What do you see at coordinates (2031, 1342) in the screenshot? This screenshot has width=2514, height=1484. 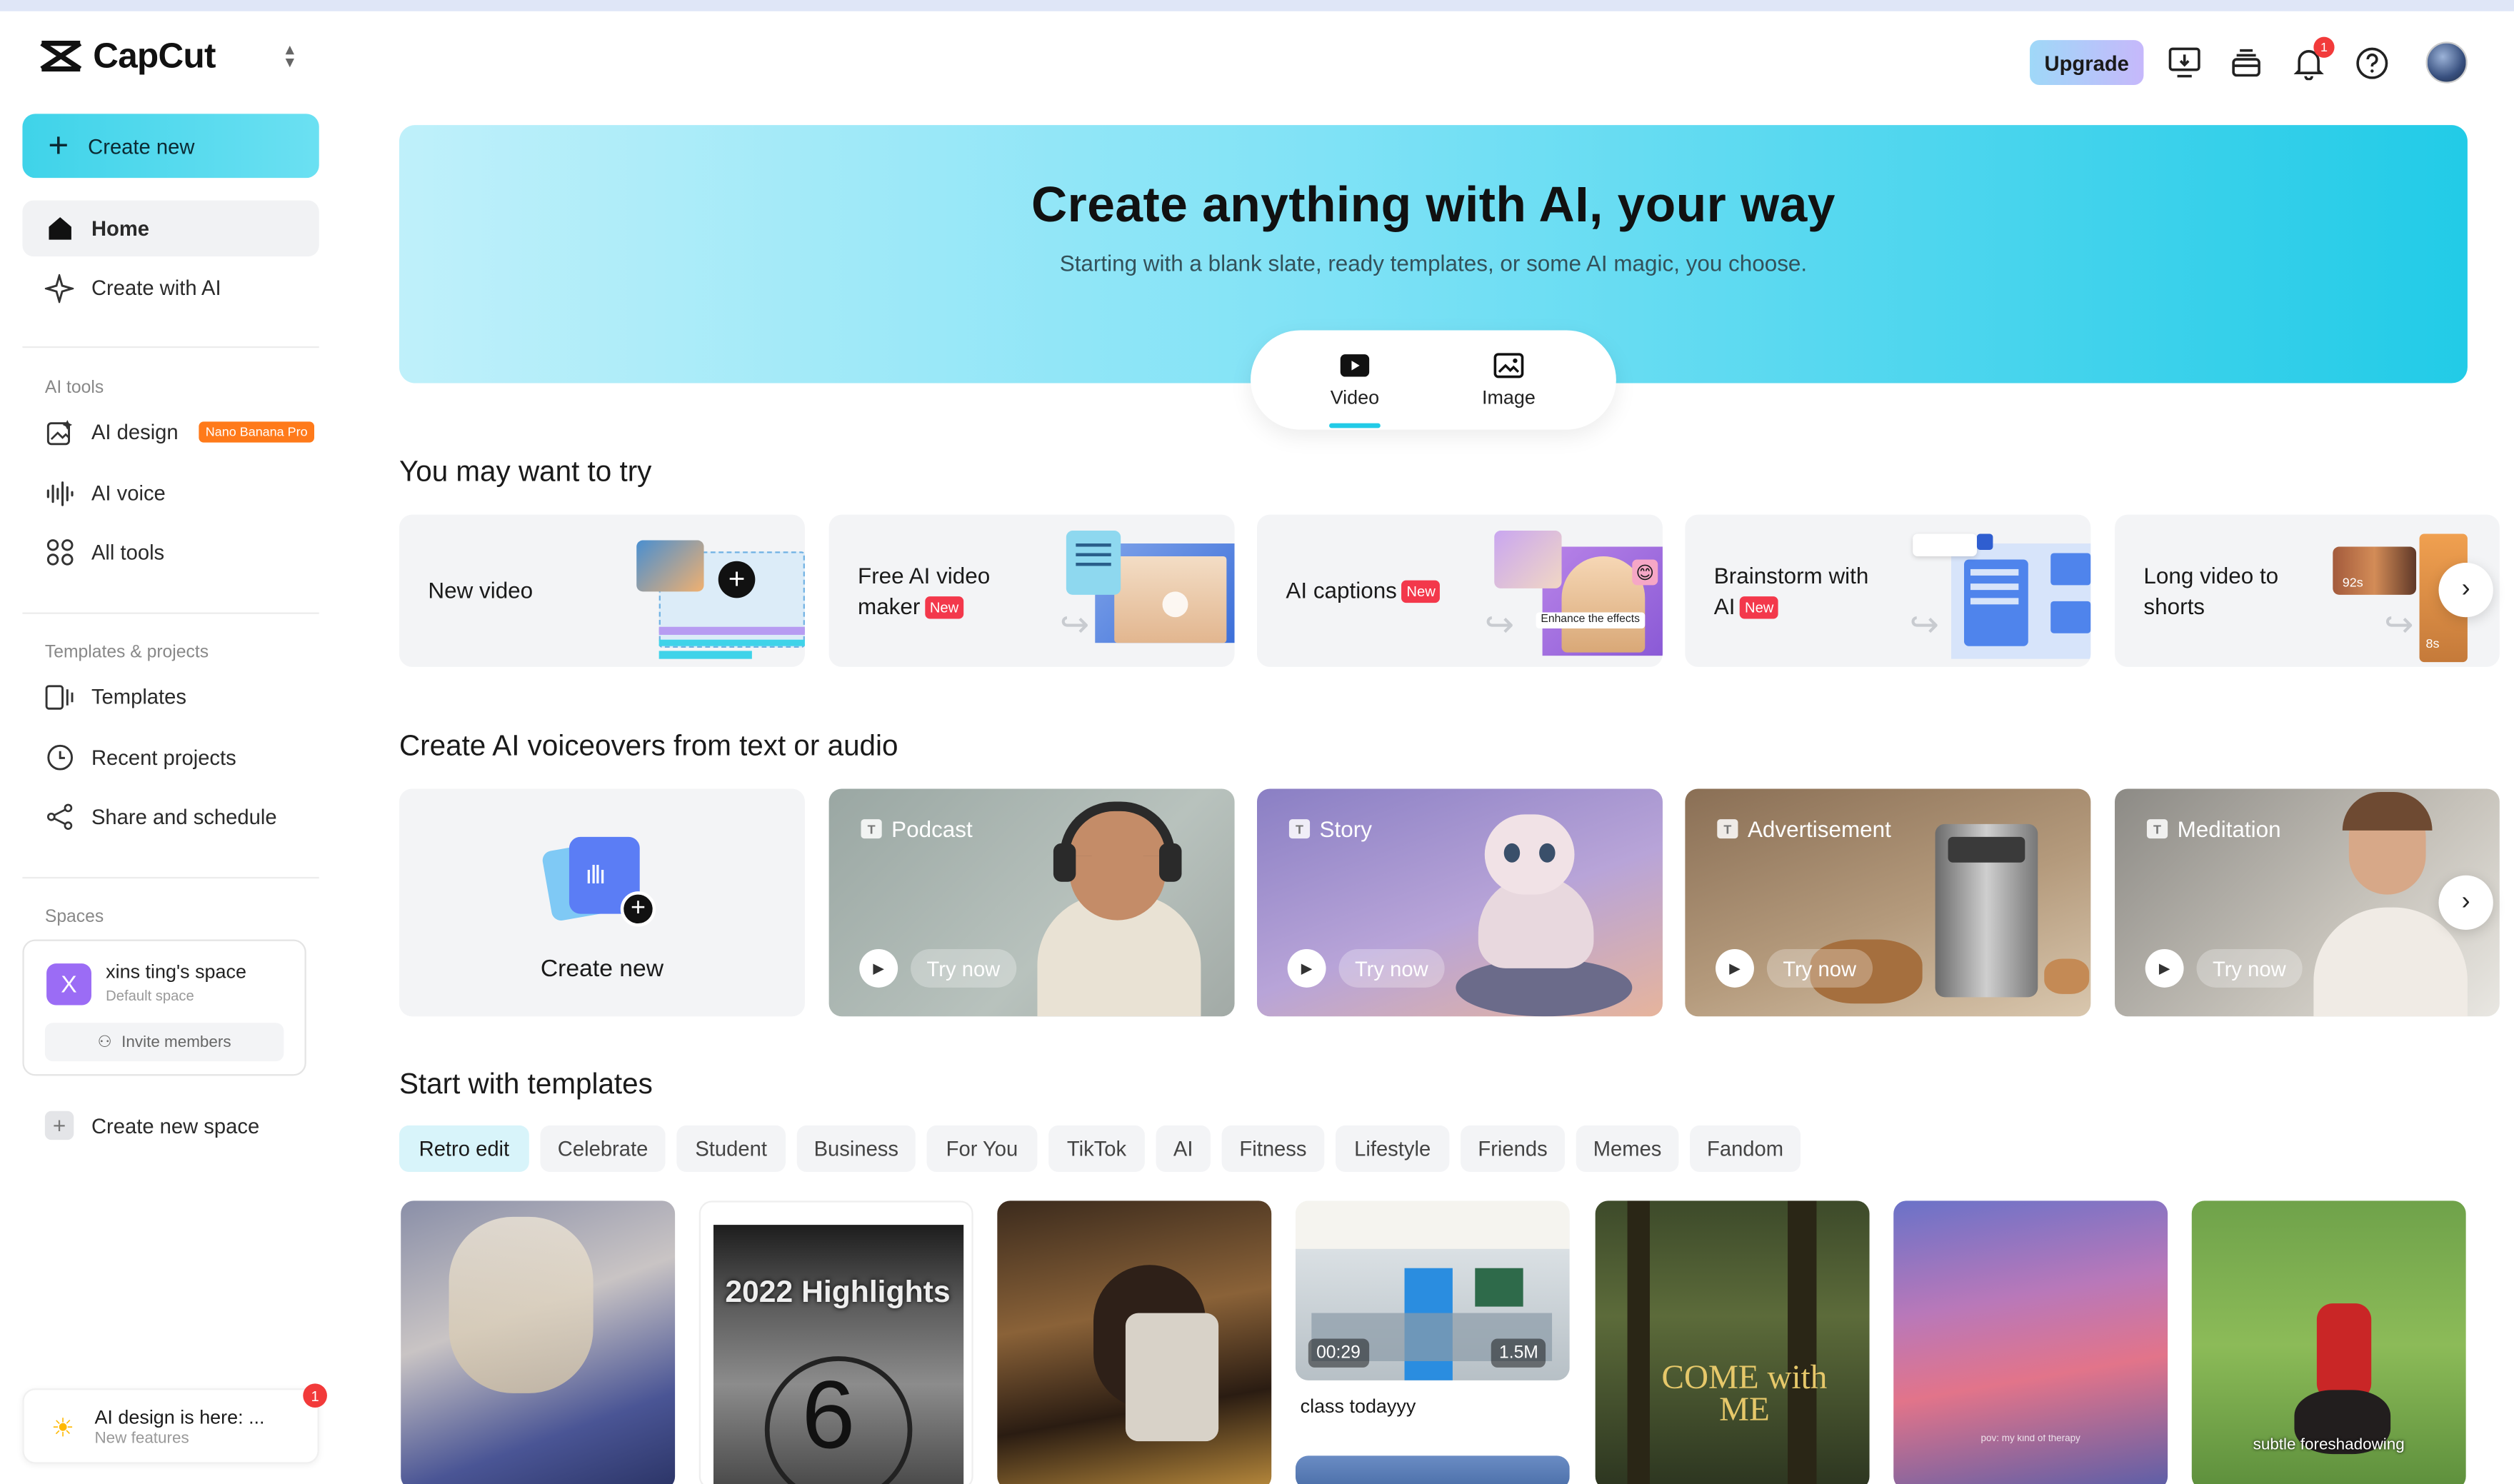 I see `template-card: pov: my kind of therapy` at bounding box center [2031, 1342].